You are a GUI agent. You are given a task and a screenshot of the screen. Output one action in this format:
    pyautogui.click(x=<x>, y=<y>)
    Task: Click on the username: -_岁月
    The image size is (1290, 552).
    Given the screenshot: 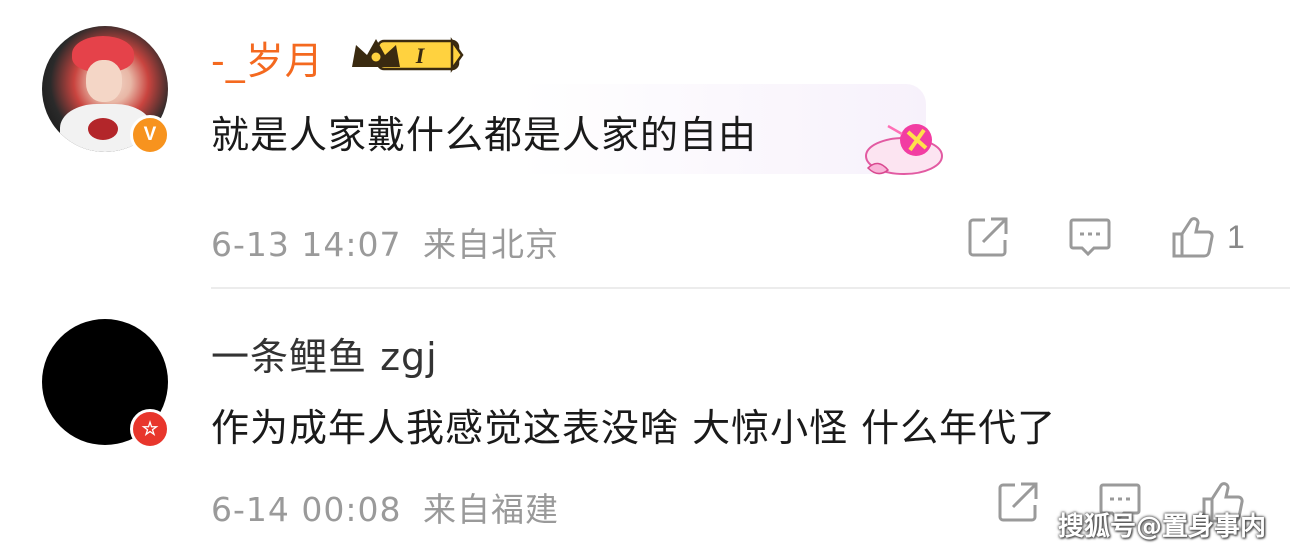 What is the action you would take?
    pyautogui.click(x=267, y=57)
    